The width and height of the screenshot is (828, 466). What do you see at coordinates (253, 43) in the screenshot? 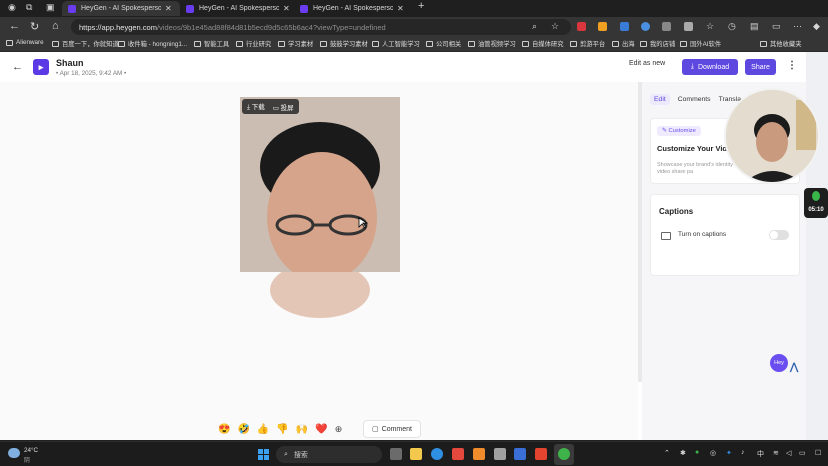
I see `bookmark-item: 行业研究` at bounding box center [253, 43].